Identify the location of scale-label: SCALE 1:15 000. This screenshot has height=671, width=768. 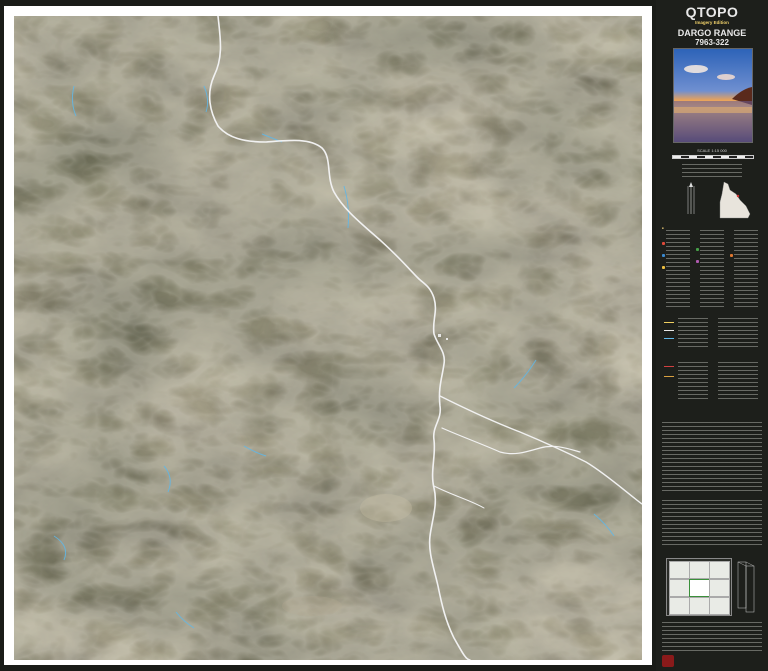
(712, 150).